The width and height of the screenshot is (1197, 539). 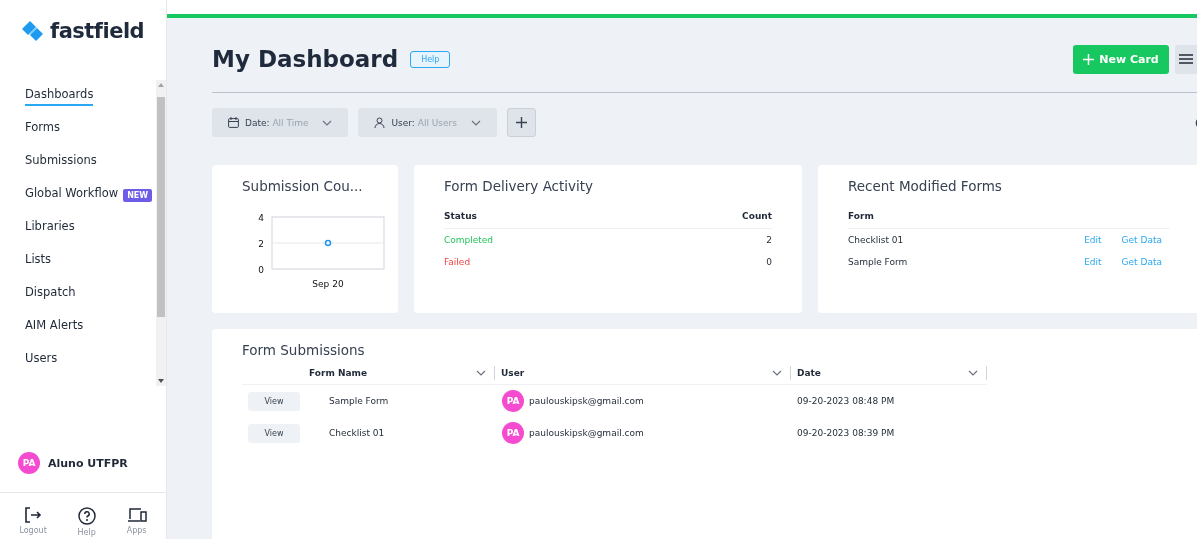 What do you see at coordinates (519, 186) in the screenshot?
I see `card-title: Form Delivery Activity` at bounding box center [519, 186].